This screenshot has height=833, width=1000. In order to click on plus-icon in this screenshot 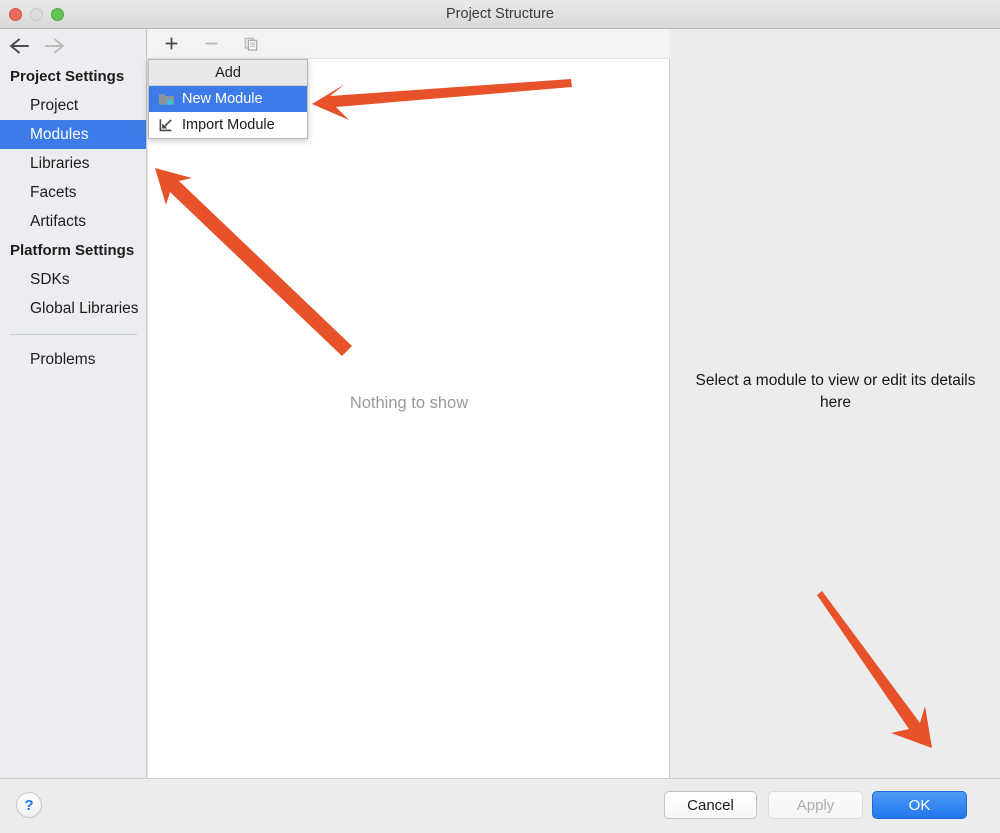, I will do `click(171, 43)`.